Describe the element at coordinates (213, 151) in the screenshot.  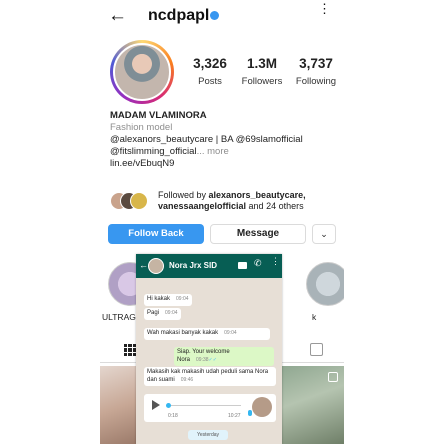
I see `bio-more-link: ... more` at that location.